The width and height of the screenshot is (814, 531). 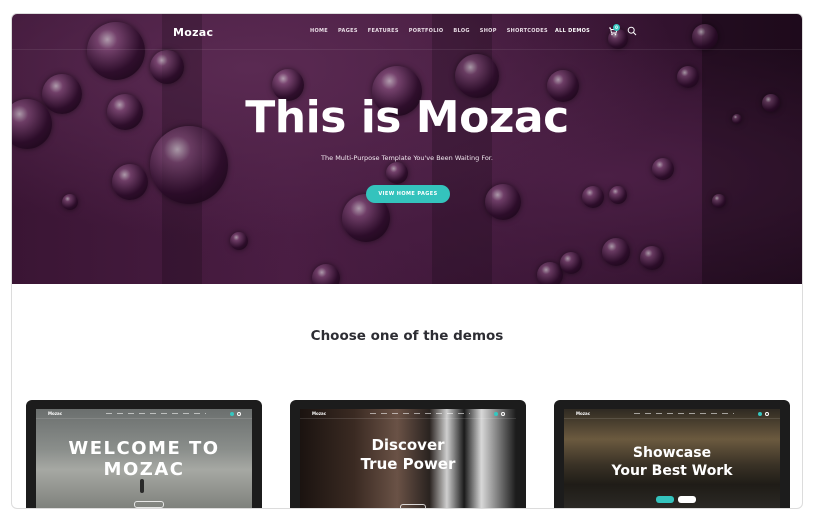 I want to click on demo-heading-line1: Showcase, so click(x=672, y=453).